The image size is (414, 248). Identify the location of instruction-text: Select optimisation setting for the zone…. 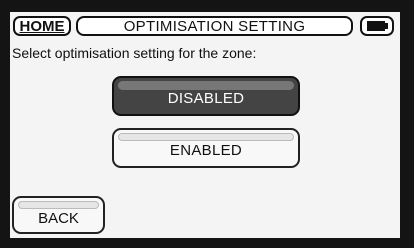
(134, 53).